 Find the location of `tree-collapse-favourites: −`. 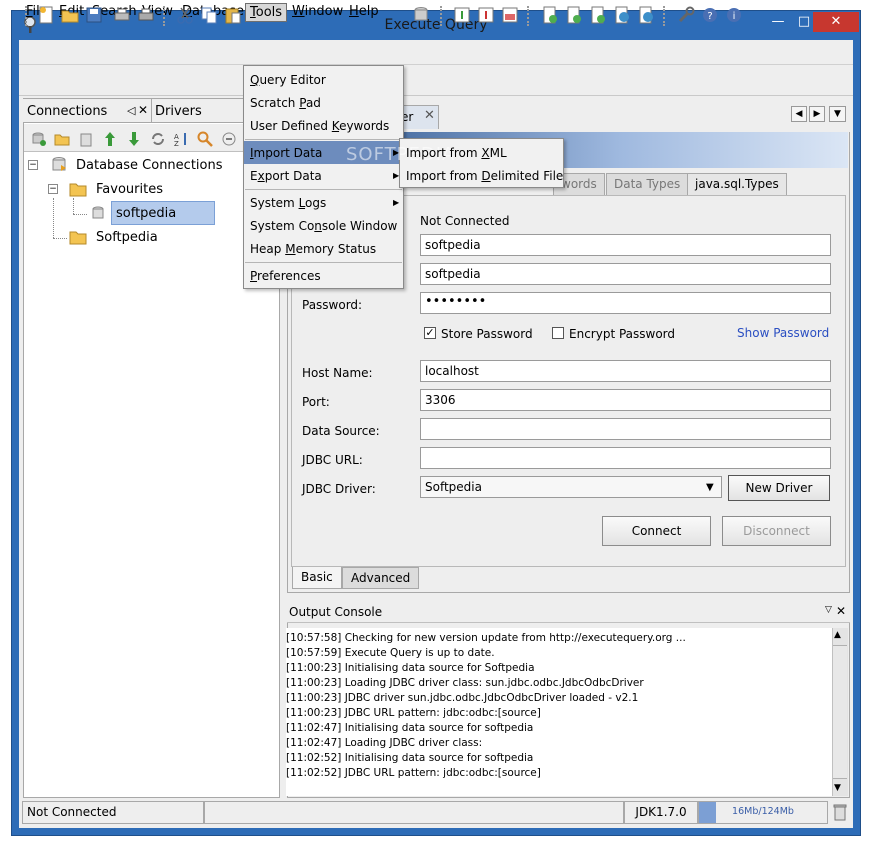

tree-collapse-favourites: − is located at coordinates (53, 189).